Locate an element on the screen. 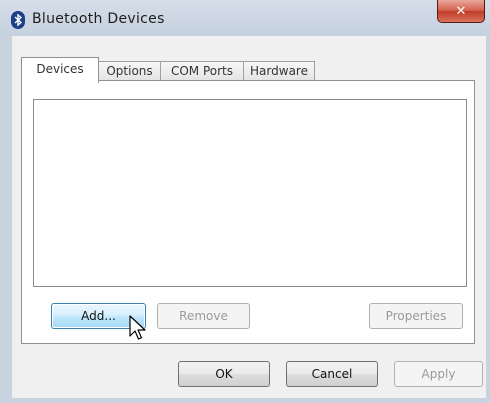 This screenshot has height=403, width=490. tab-label: COM Ports is located at coordinates (202, 71).